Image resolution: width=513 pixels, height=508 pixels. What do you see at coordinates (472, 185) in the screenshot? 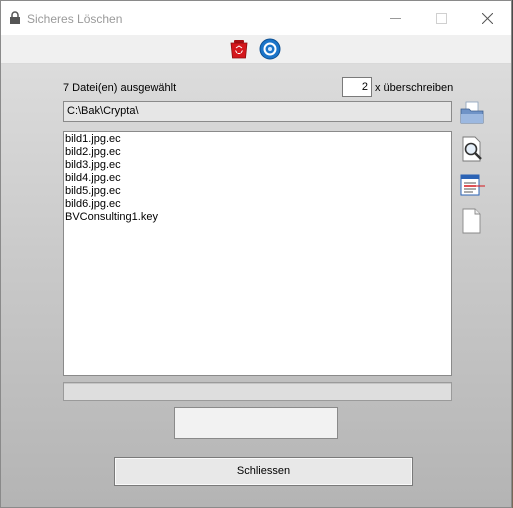
I see `list-view-icon` at bounding box center [472, 185].